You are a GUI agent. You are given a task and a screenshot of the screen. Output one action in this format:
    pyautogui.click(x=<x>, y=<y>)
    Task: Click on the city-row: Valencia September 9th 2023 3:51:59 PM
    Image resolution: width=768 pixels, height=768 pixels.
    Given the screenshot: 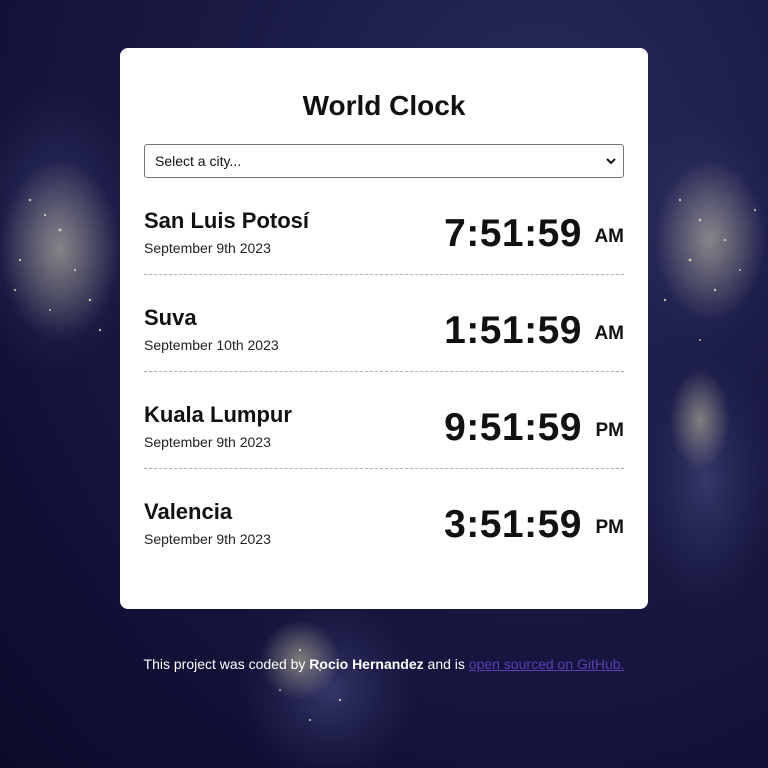 What is the action you would take?
    pyautogui.click(x=384, y=517)
    